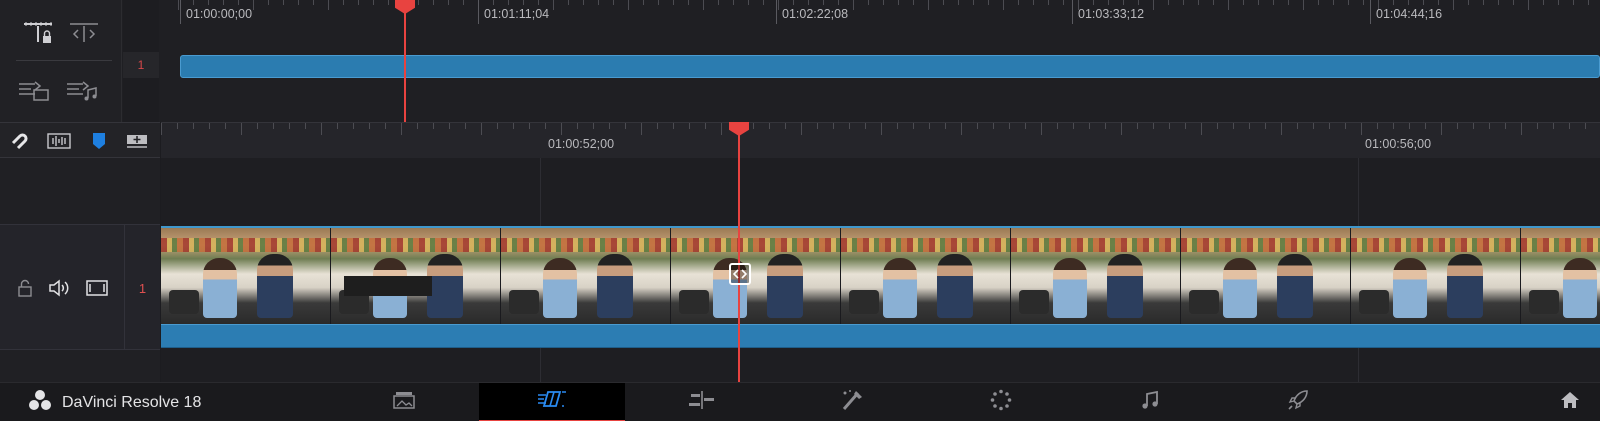 This screenshot has width=1600, height=421. I want to click on page-color-button, so click(1001, 402).